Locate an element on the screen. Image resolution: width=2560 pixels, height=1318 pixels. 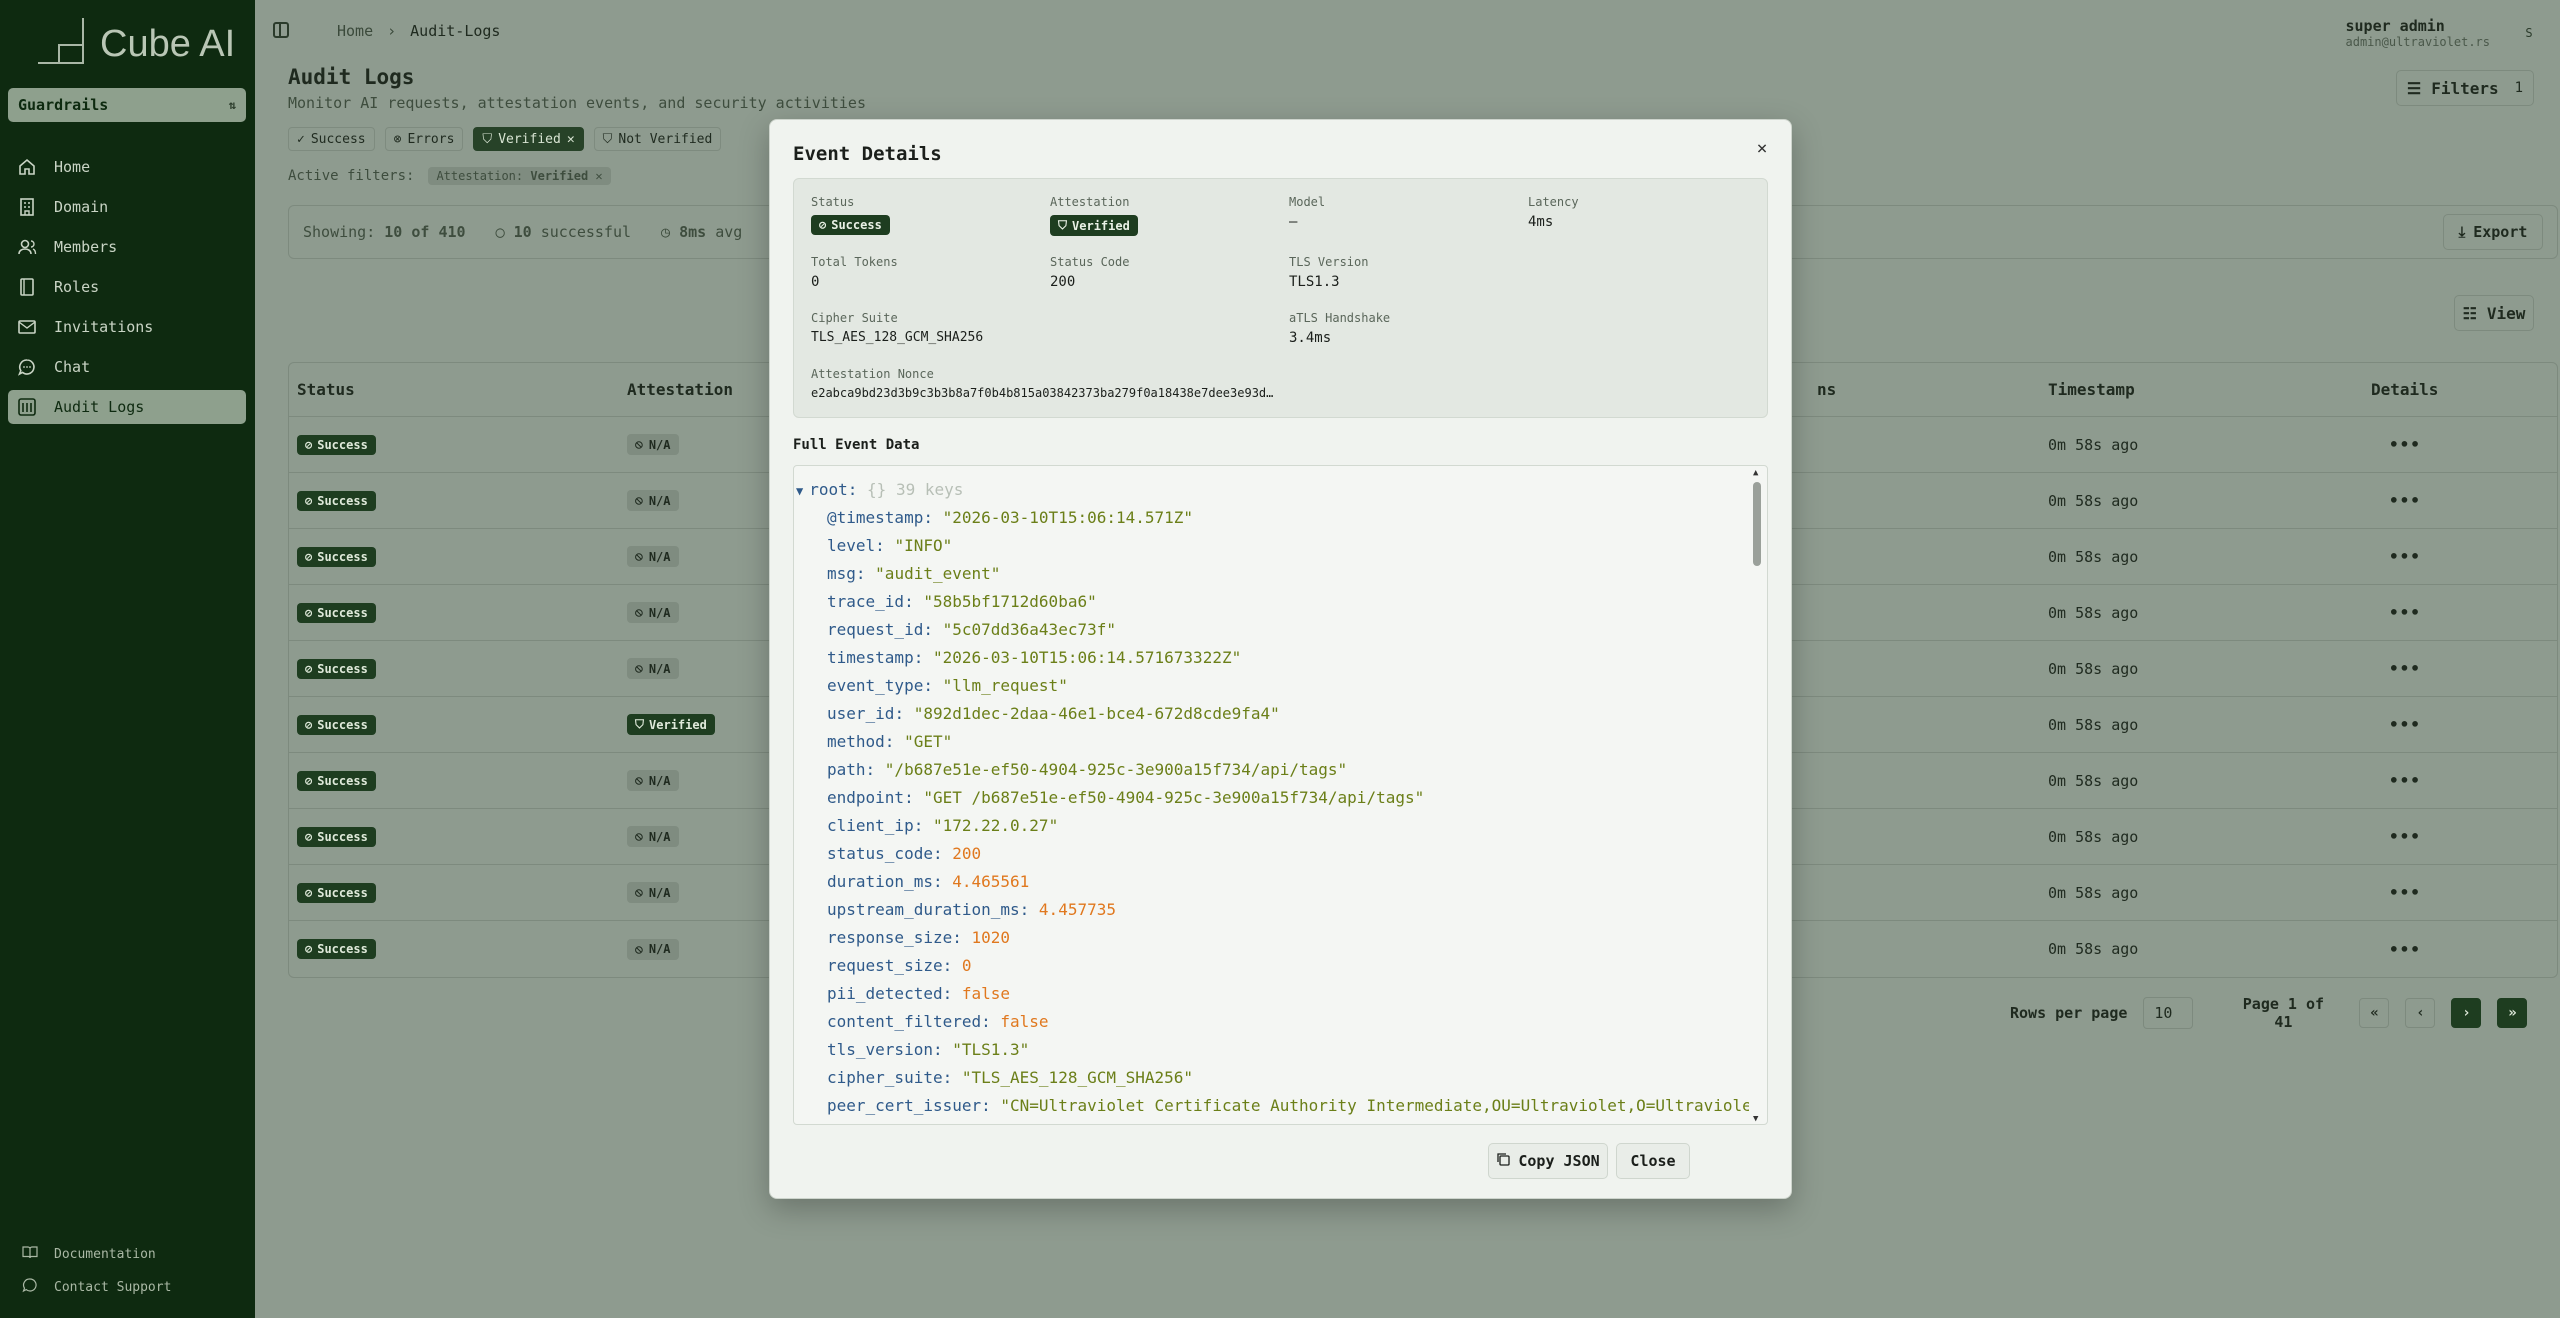
chip-success: ✓ Success is located at coordinates (331, 139).